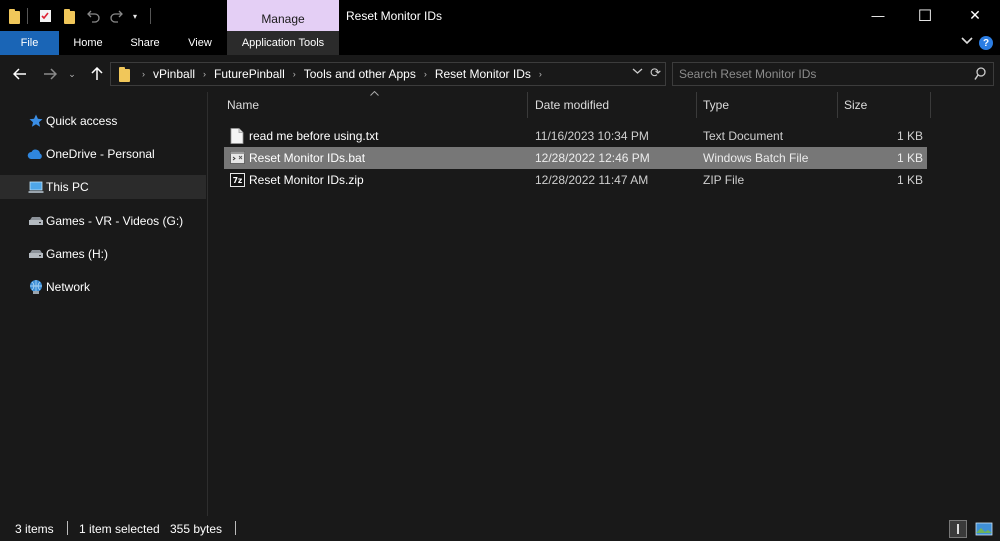  What do you see at coordinates (500, 15) in the screenshot?
I see `title-bar: ▾ Manage Reset Monitor IDs — ☐ ✕` at bounding box center [500, 15].